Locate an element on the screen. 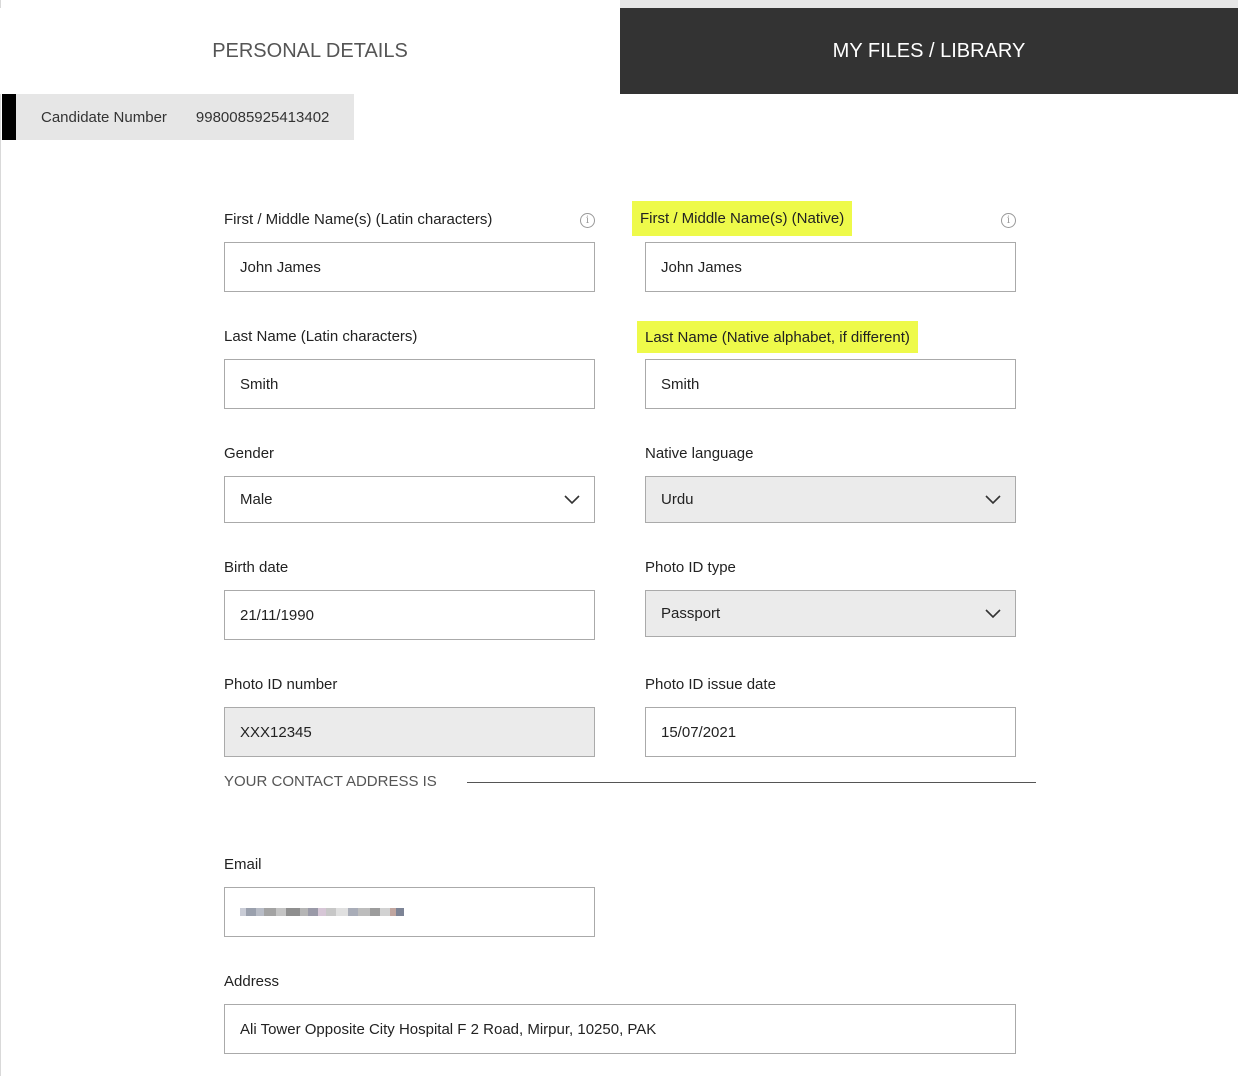 This screenshot has height=1076, width=1238. photo-id-type-label: Photo ID type is located at coordinates (690, 567).